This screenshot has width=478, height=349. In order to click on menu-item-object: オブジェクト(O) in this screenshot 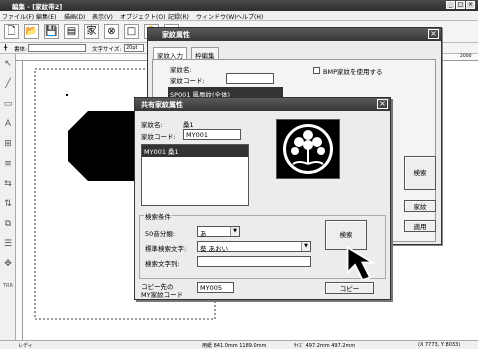, I will do `click(142, 16)`.